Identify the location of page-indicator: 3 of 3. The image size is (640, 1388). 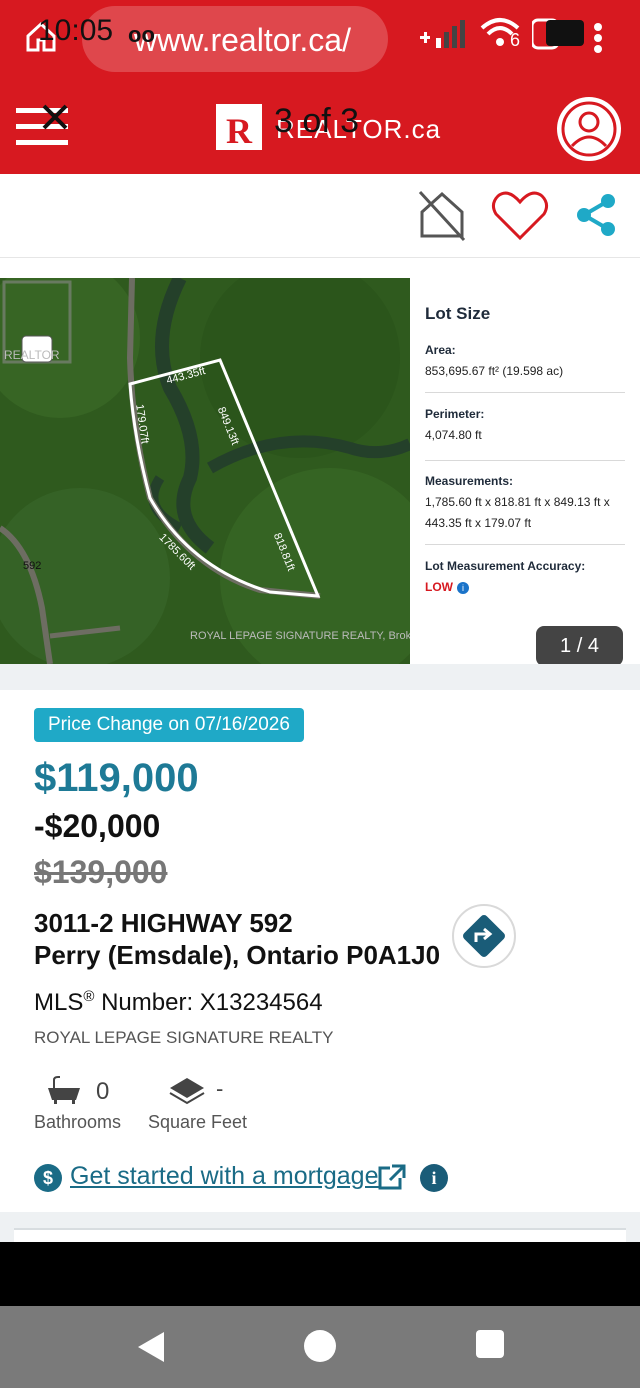
(317, 121).